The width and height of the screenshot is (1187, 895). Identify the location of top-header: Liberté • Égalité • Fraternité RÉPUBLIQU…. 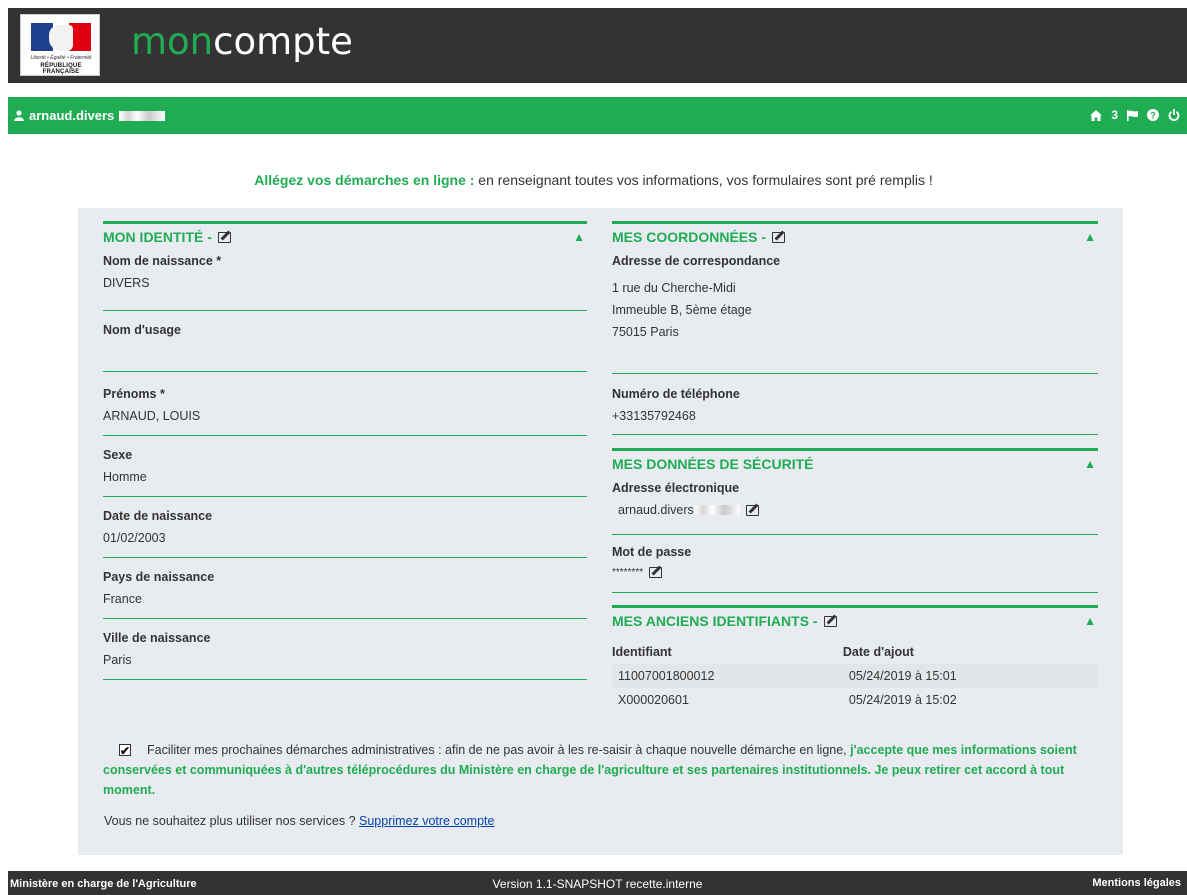
(597, 45).